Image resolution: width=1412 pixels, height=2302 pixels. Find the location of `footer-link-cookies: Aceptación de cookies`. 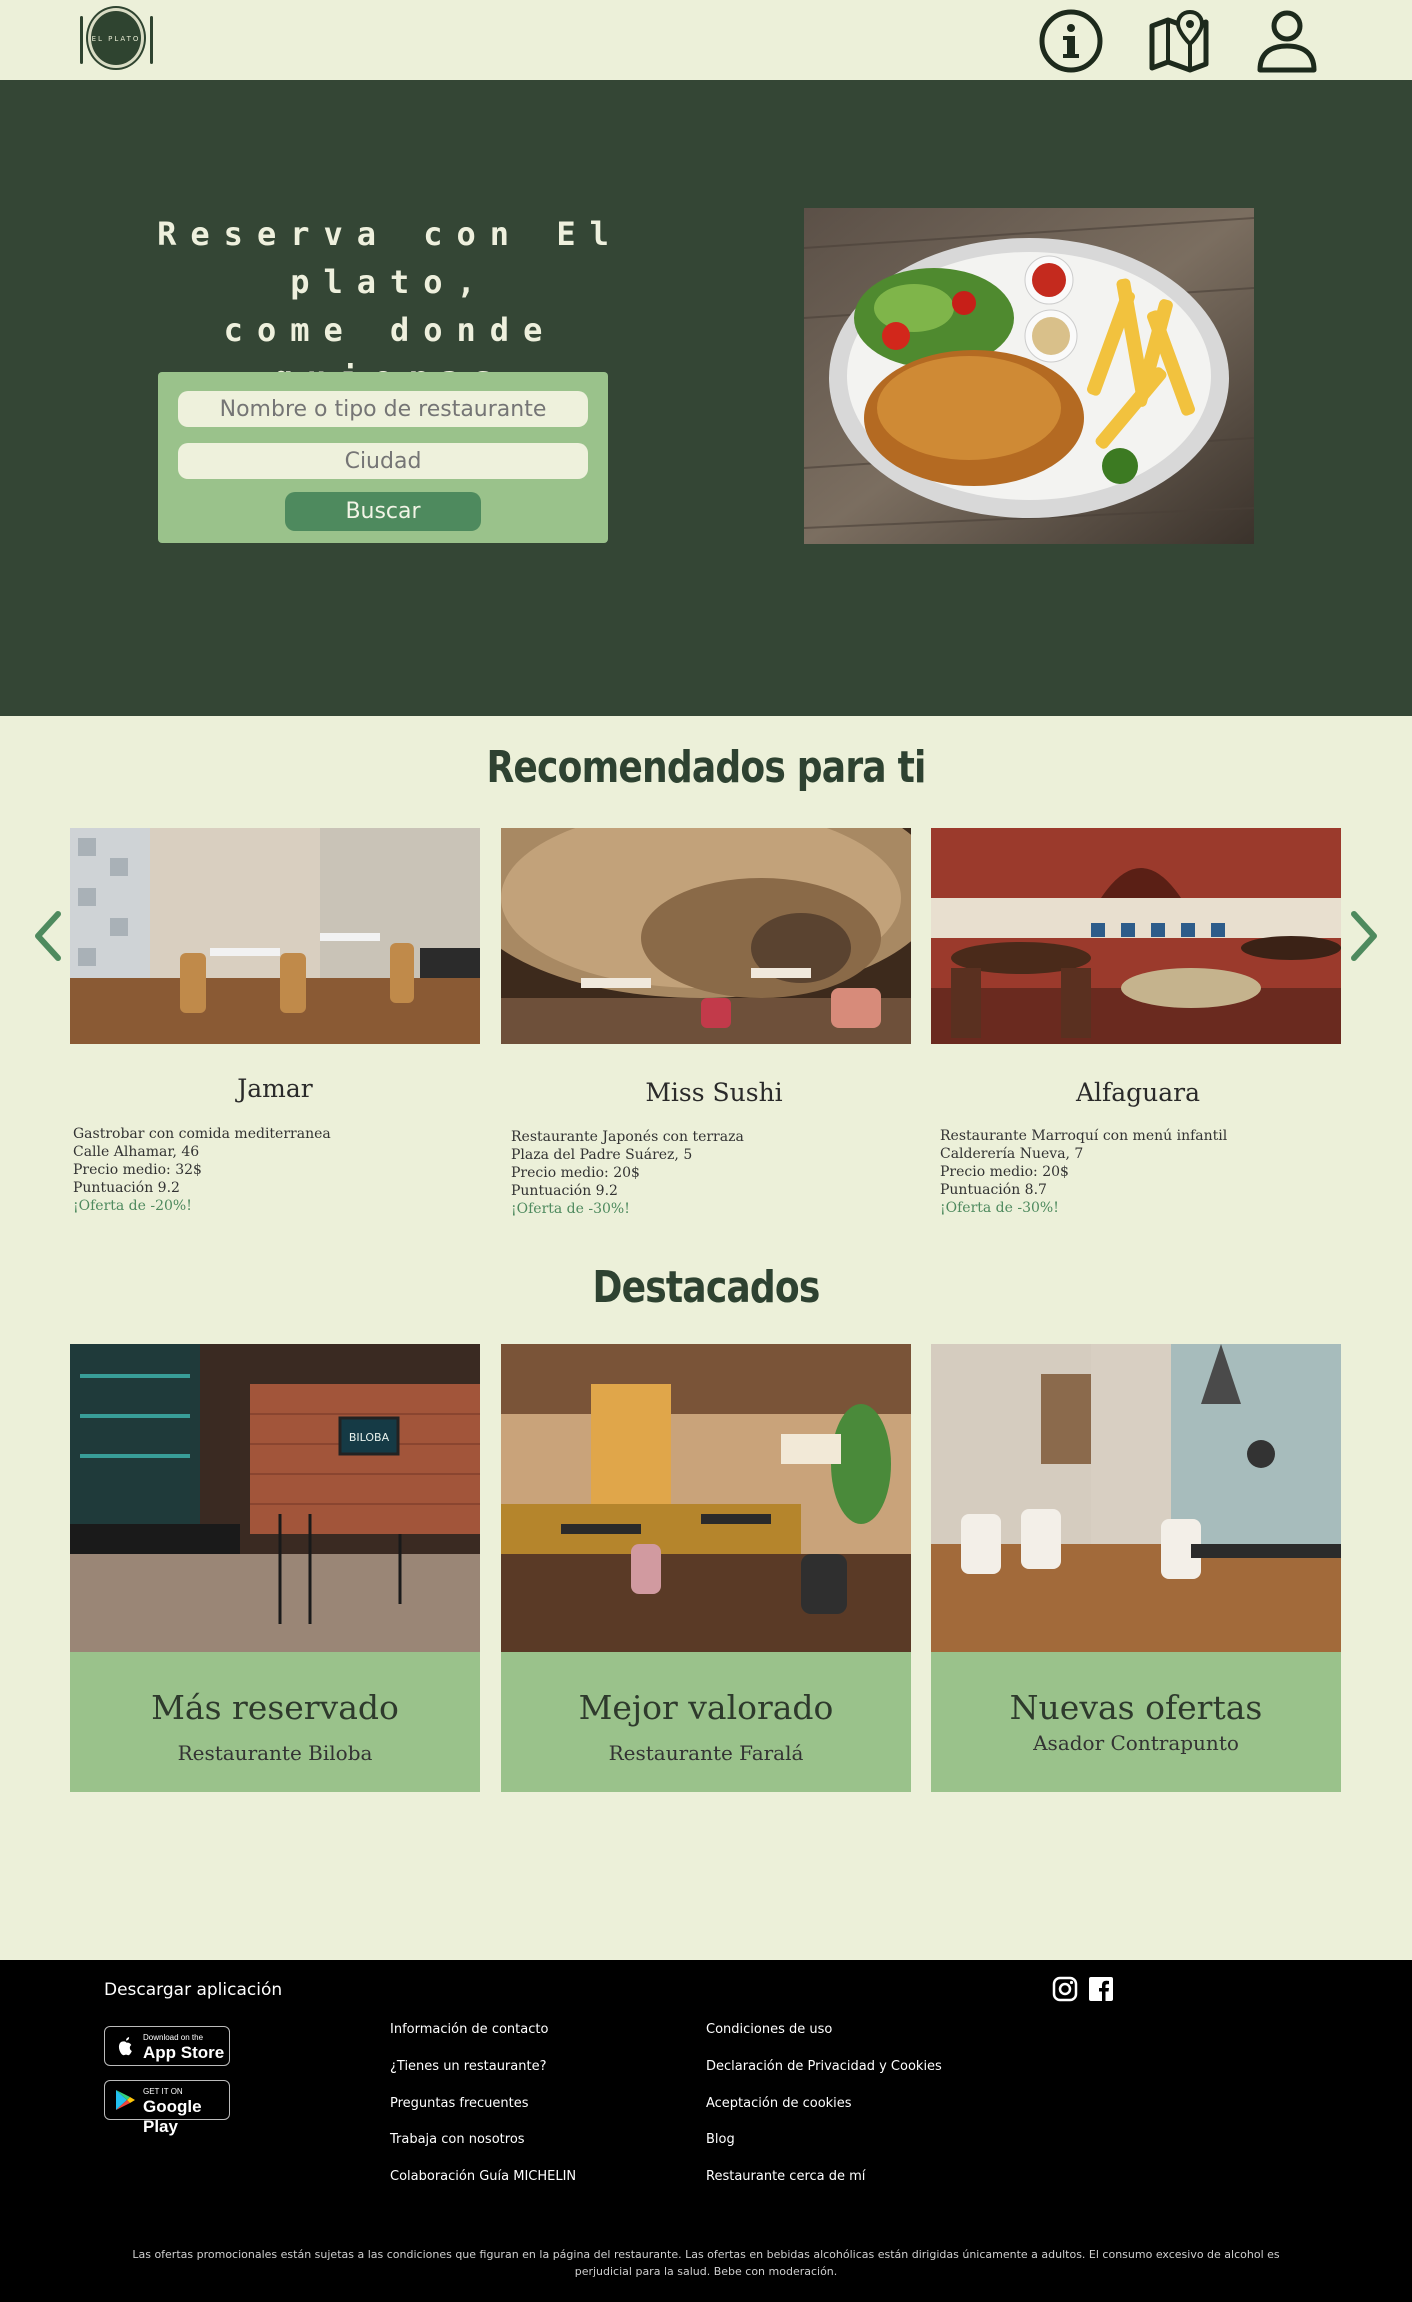

footer-link-cookies: Aceptación de cookies is located at coordinates (779, 2103).